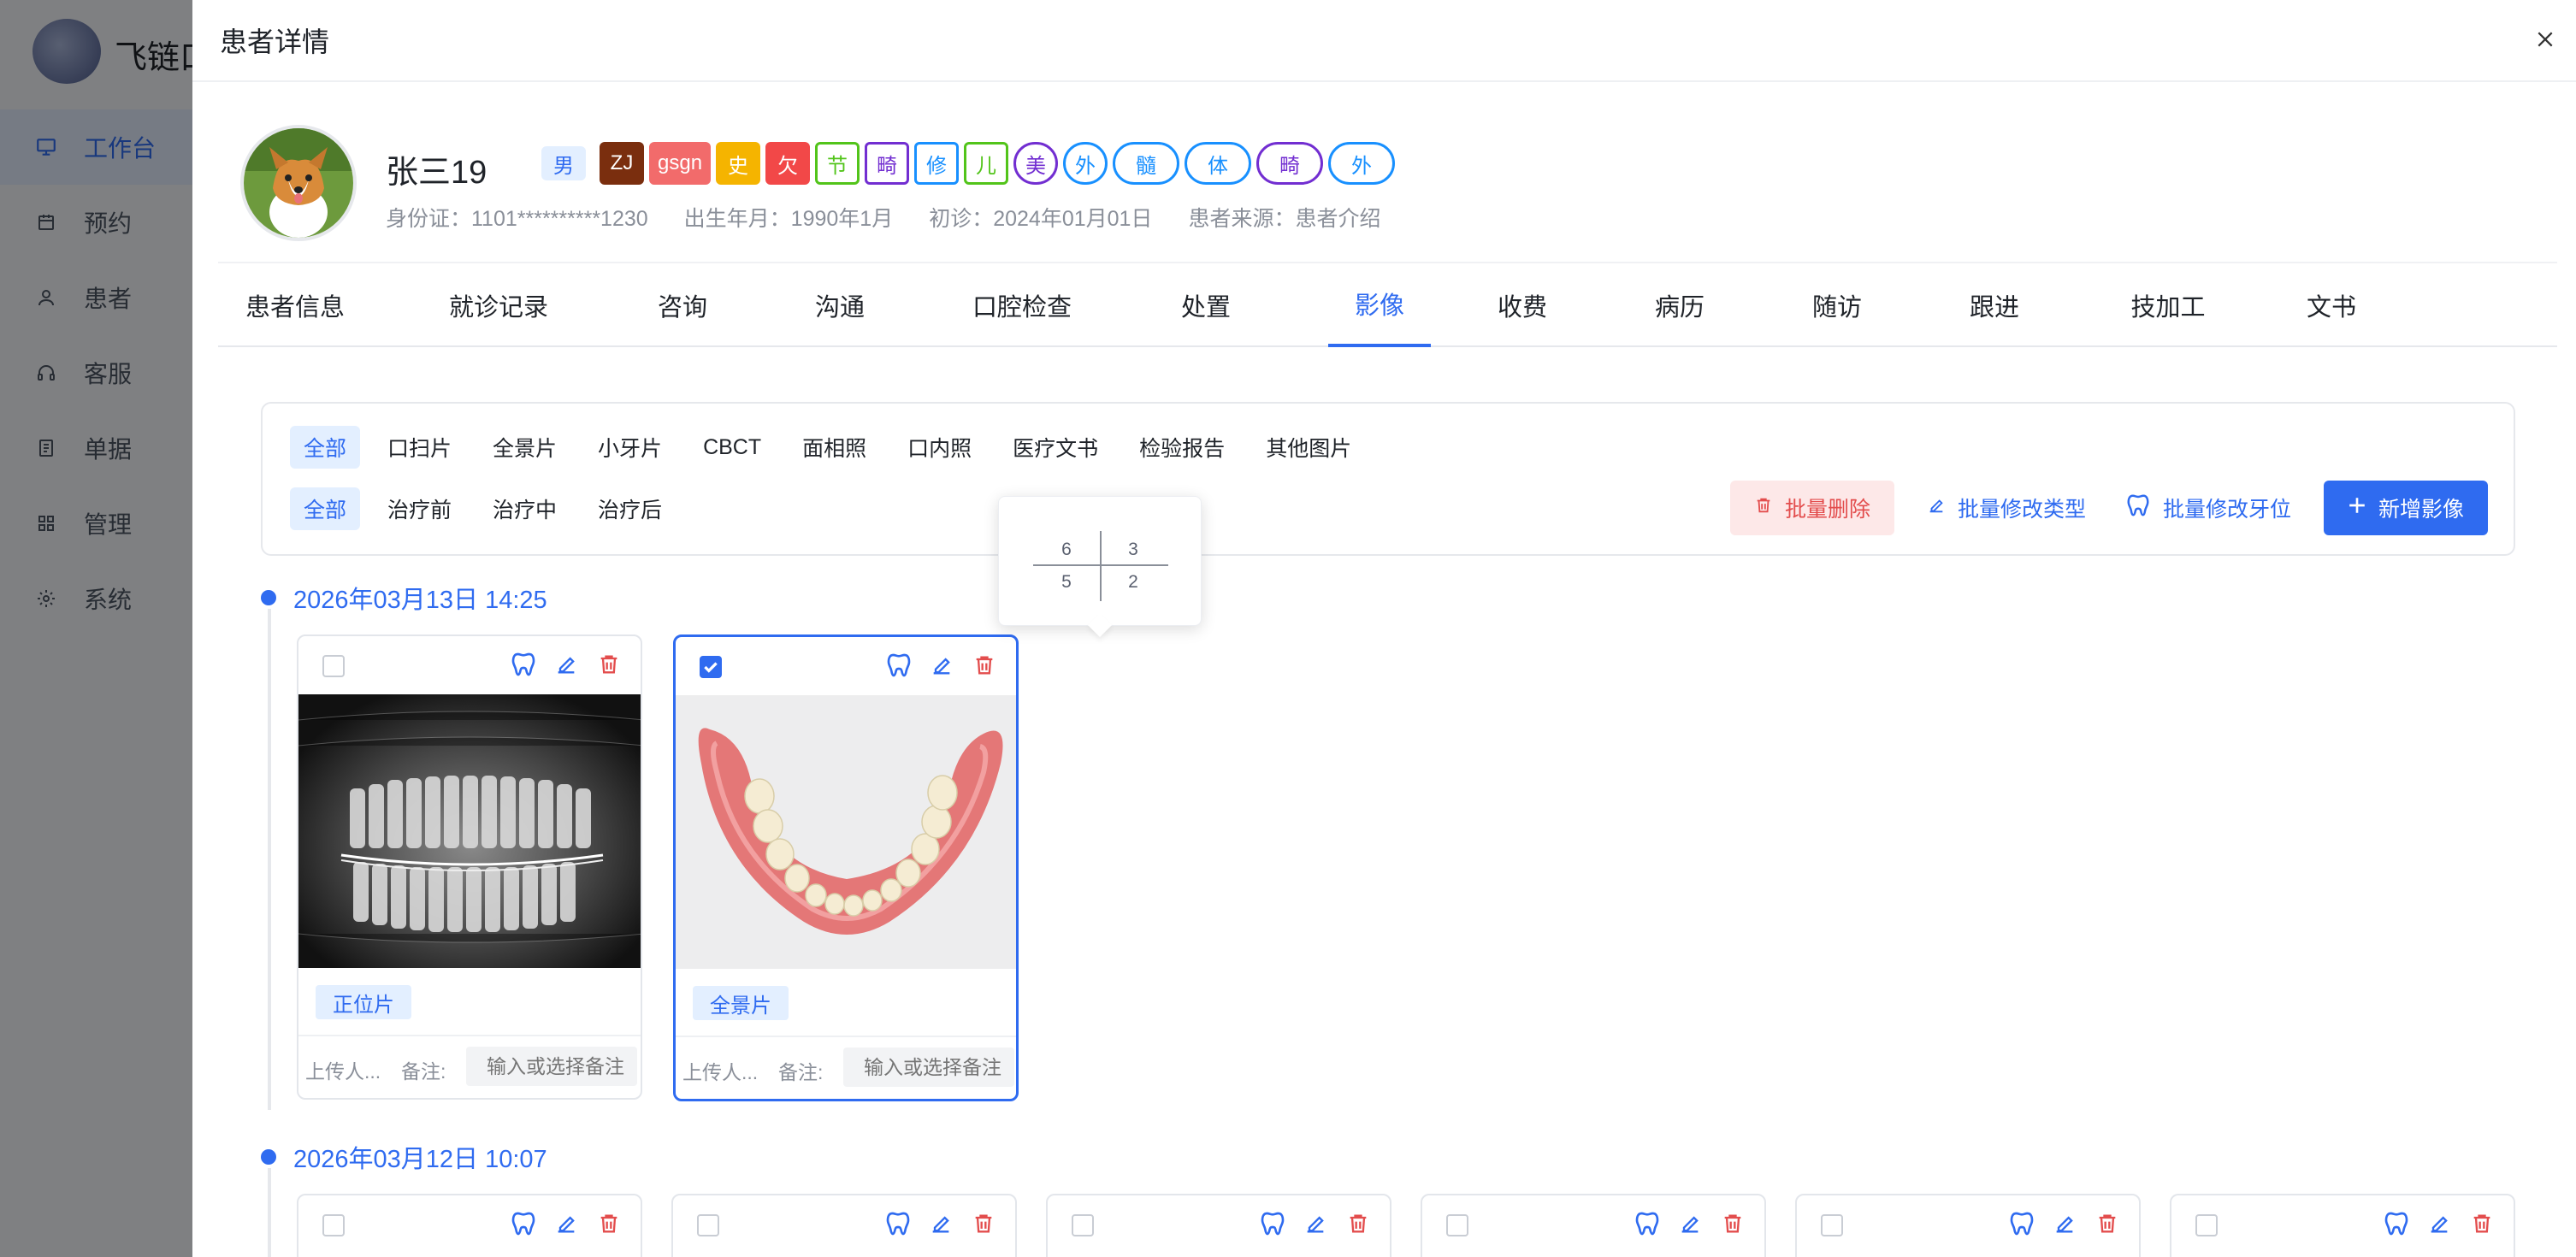 This screenshot has height=1257, width=2576. I want to click on batch-delete-button: 批量删除, so click(1811, 508).